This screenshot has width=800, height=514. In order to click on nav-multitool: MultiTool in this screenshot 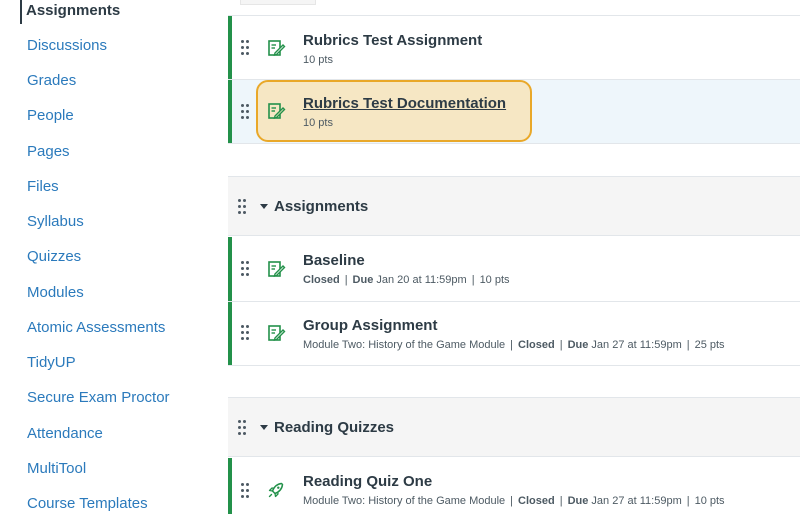, I will do `click(56, 469)`.